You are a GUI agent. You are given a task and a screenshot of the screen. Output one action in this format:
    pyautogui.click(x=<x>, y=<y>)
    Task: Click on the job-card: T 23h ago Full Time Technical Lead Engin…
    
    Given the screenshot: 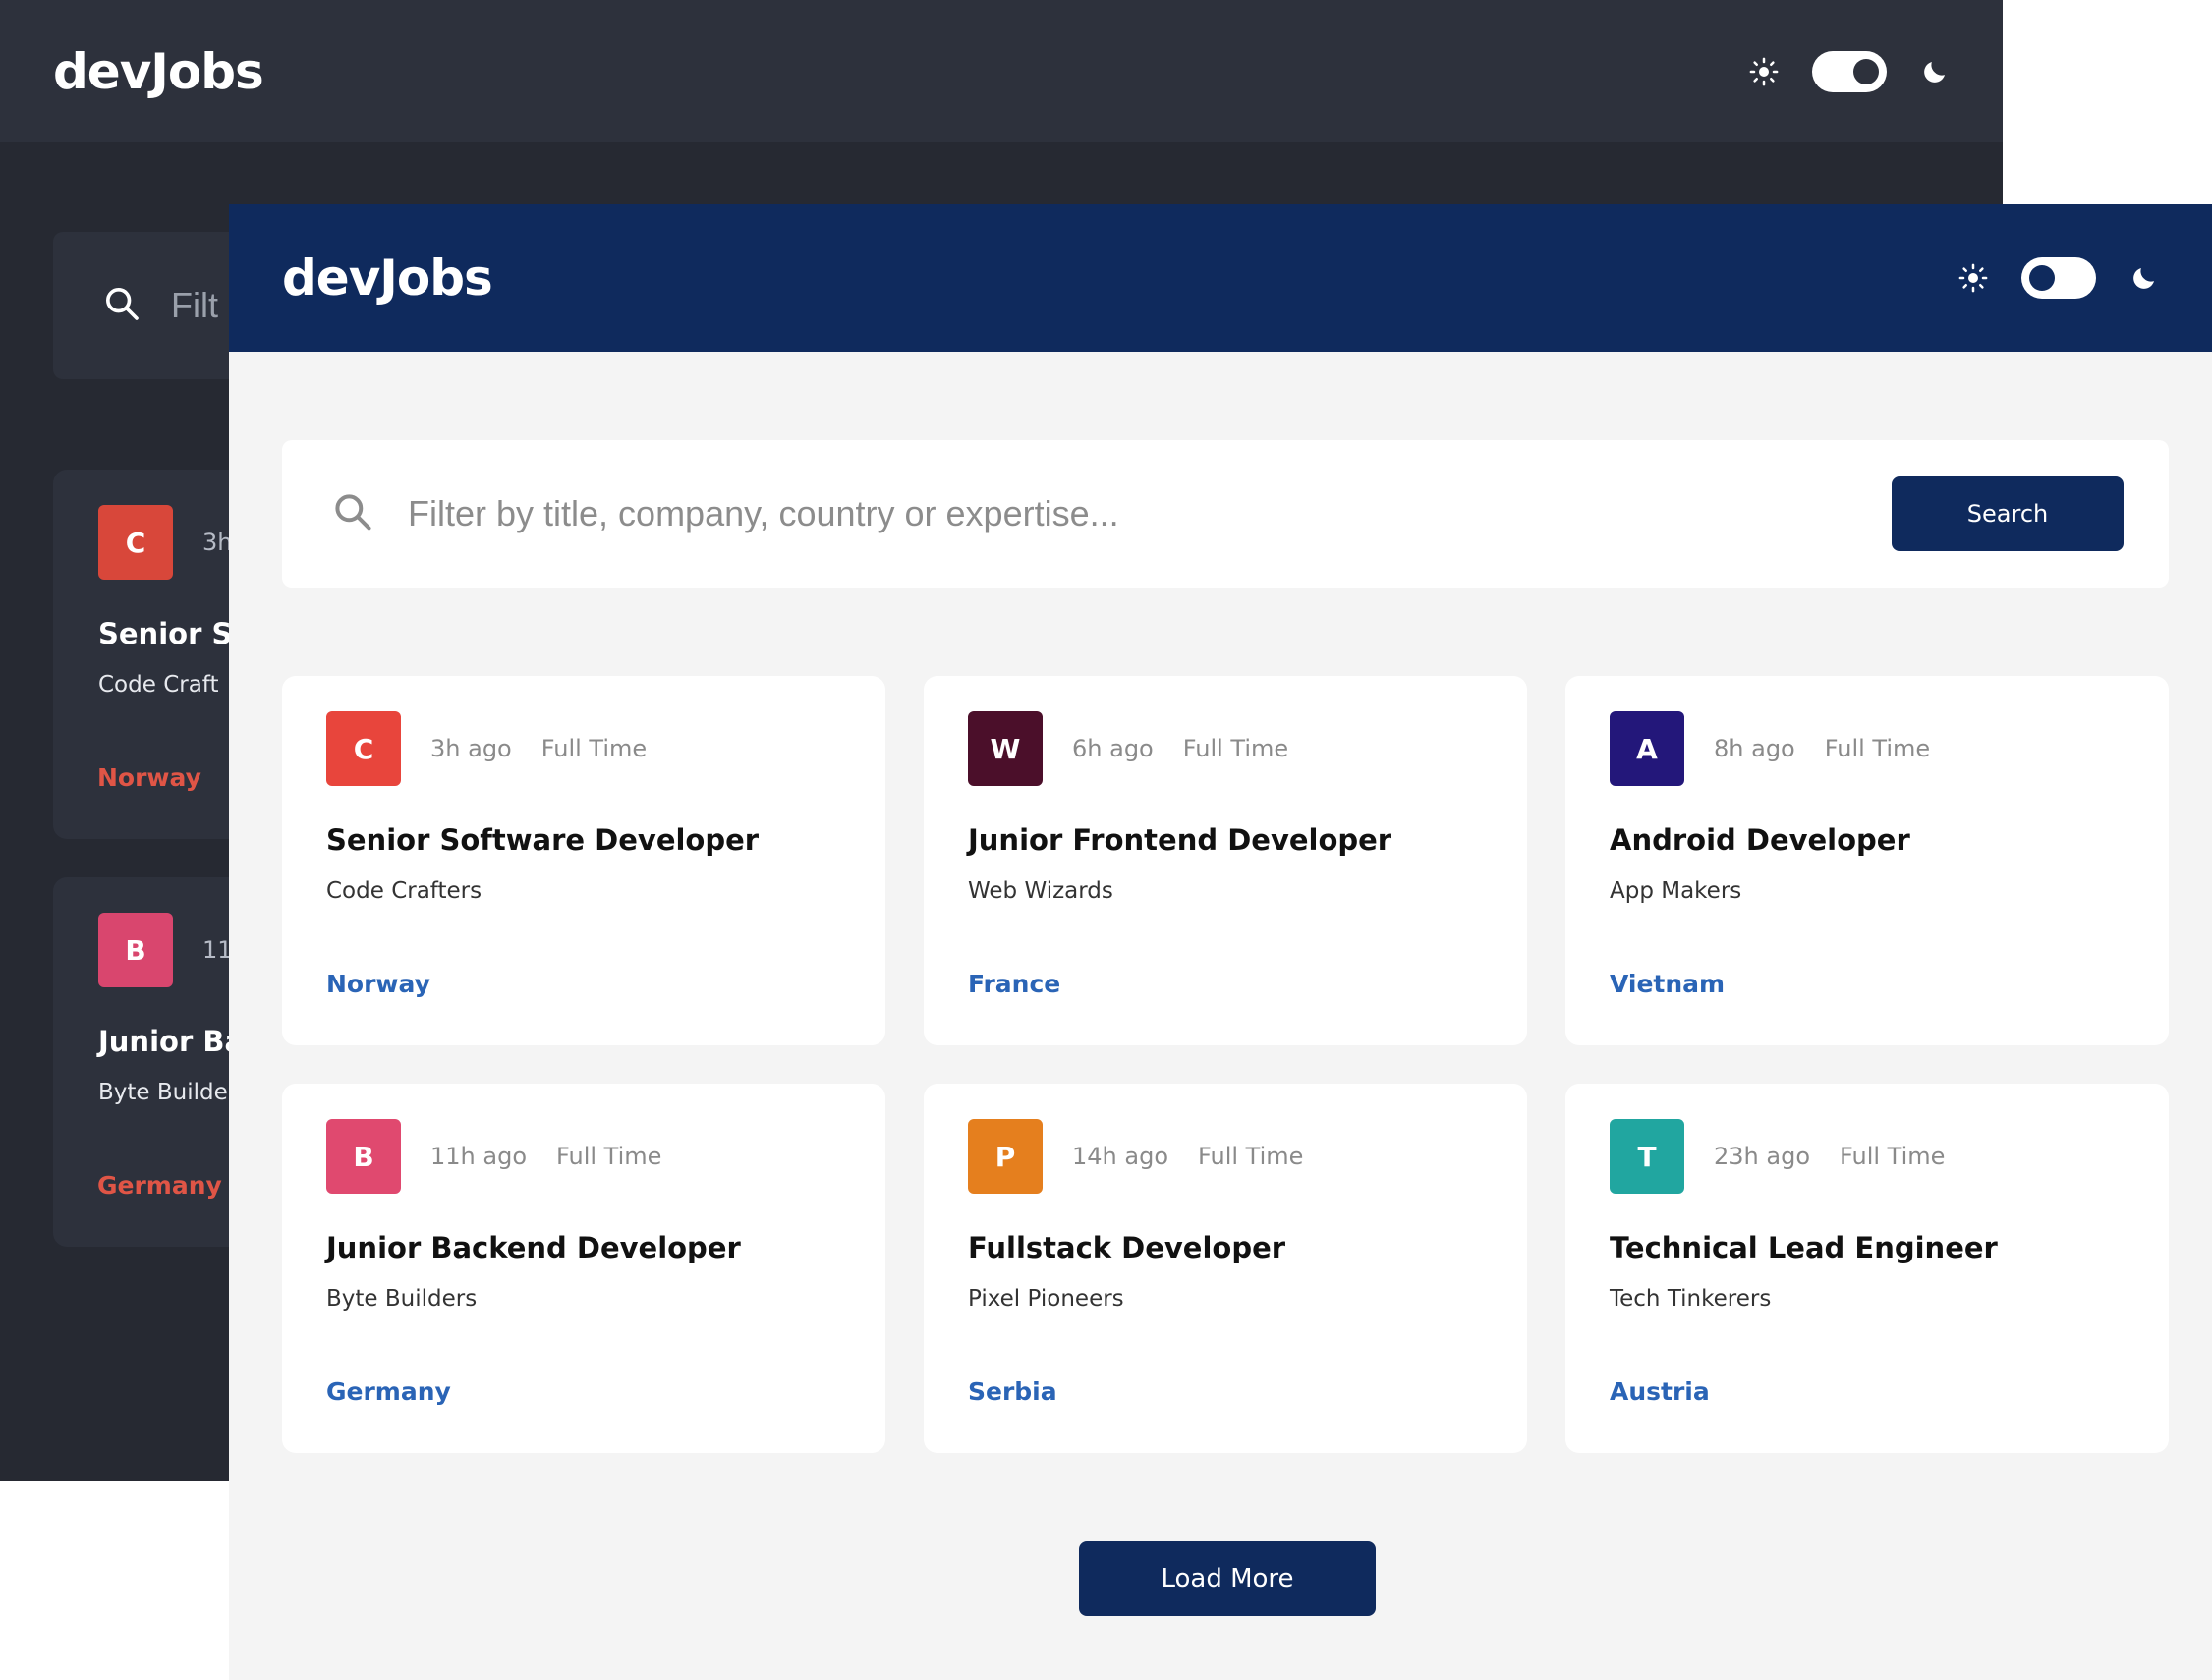 What is the action you would take?
    pyautogui.click(x=1867, y=1268)
    